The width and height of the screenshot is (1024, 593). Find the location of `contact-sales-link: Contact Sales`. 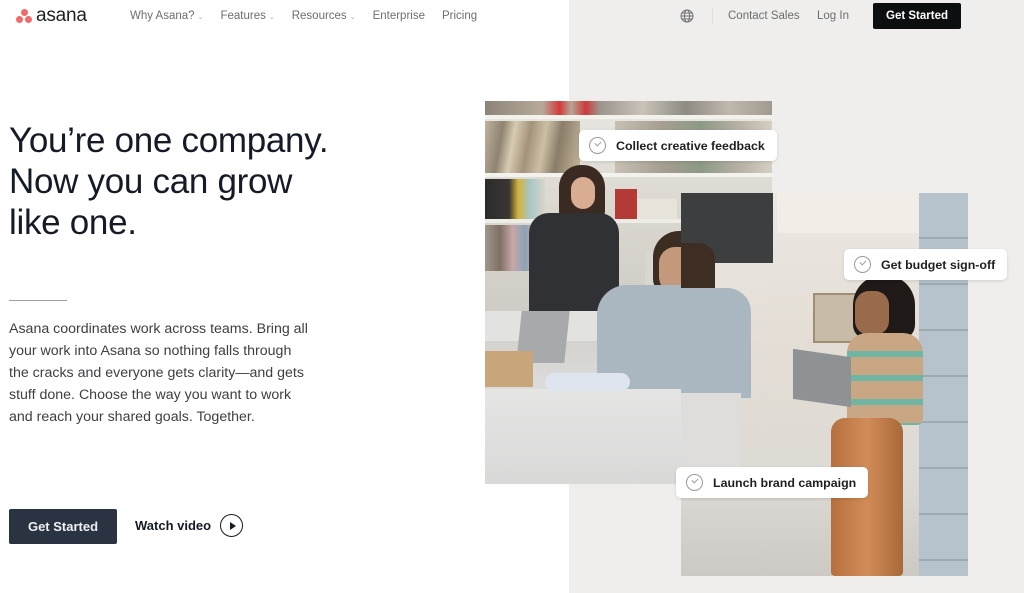

contact-sales-link: Contact Sales is located at coordinates (764, 16).